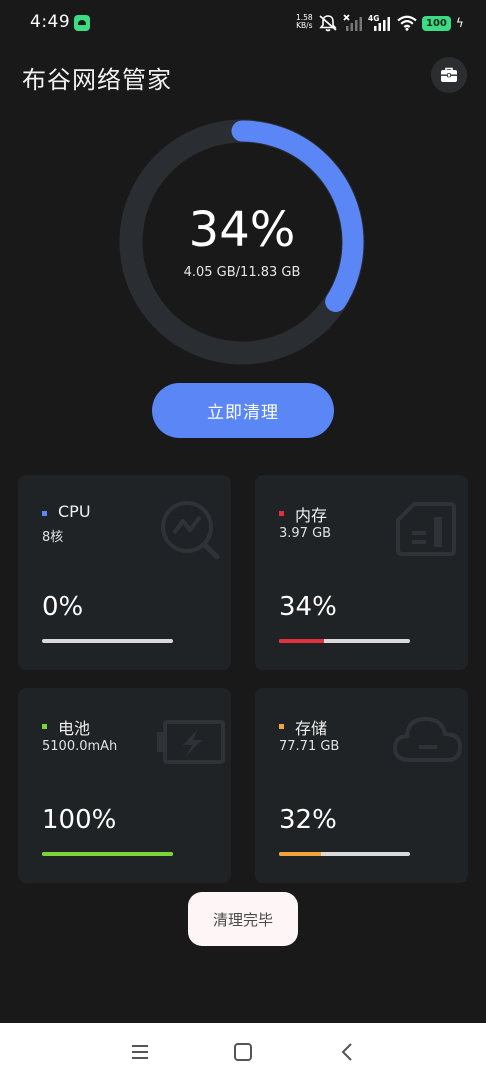 This screenshot has height=1080, width=486. What do you see at coordinates (44, 513) in the screenshot?
I see `cpu-dot` at bounding box center [44, 513].